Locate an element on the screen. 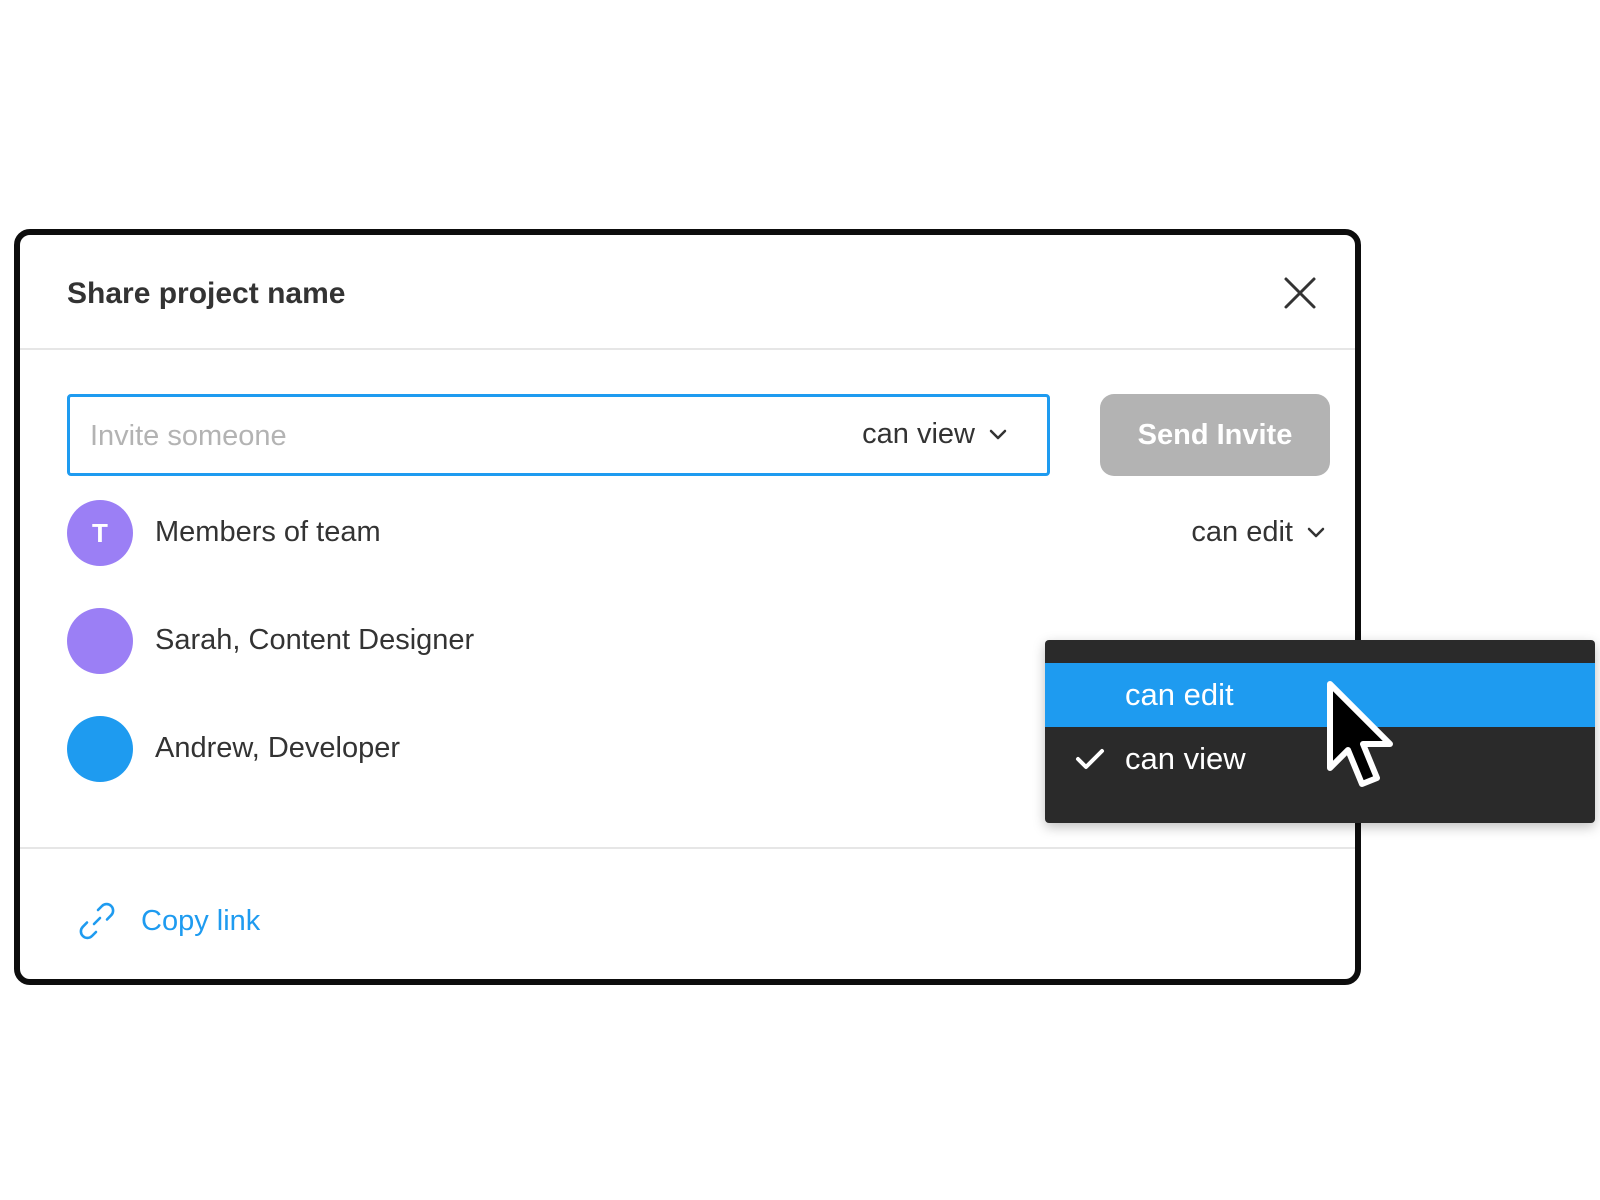 This screenshot has height=1200, width=1600. member-row-team: T Members of team can edit is located at coordinates (697, 533).